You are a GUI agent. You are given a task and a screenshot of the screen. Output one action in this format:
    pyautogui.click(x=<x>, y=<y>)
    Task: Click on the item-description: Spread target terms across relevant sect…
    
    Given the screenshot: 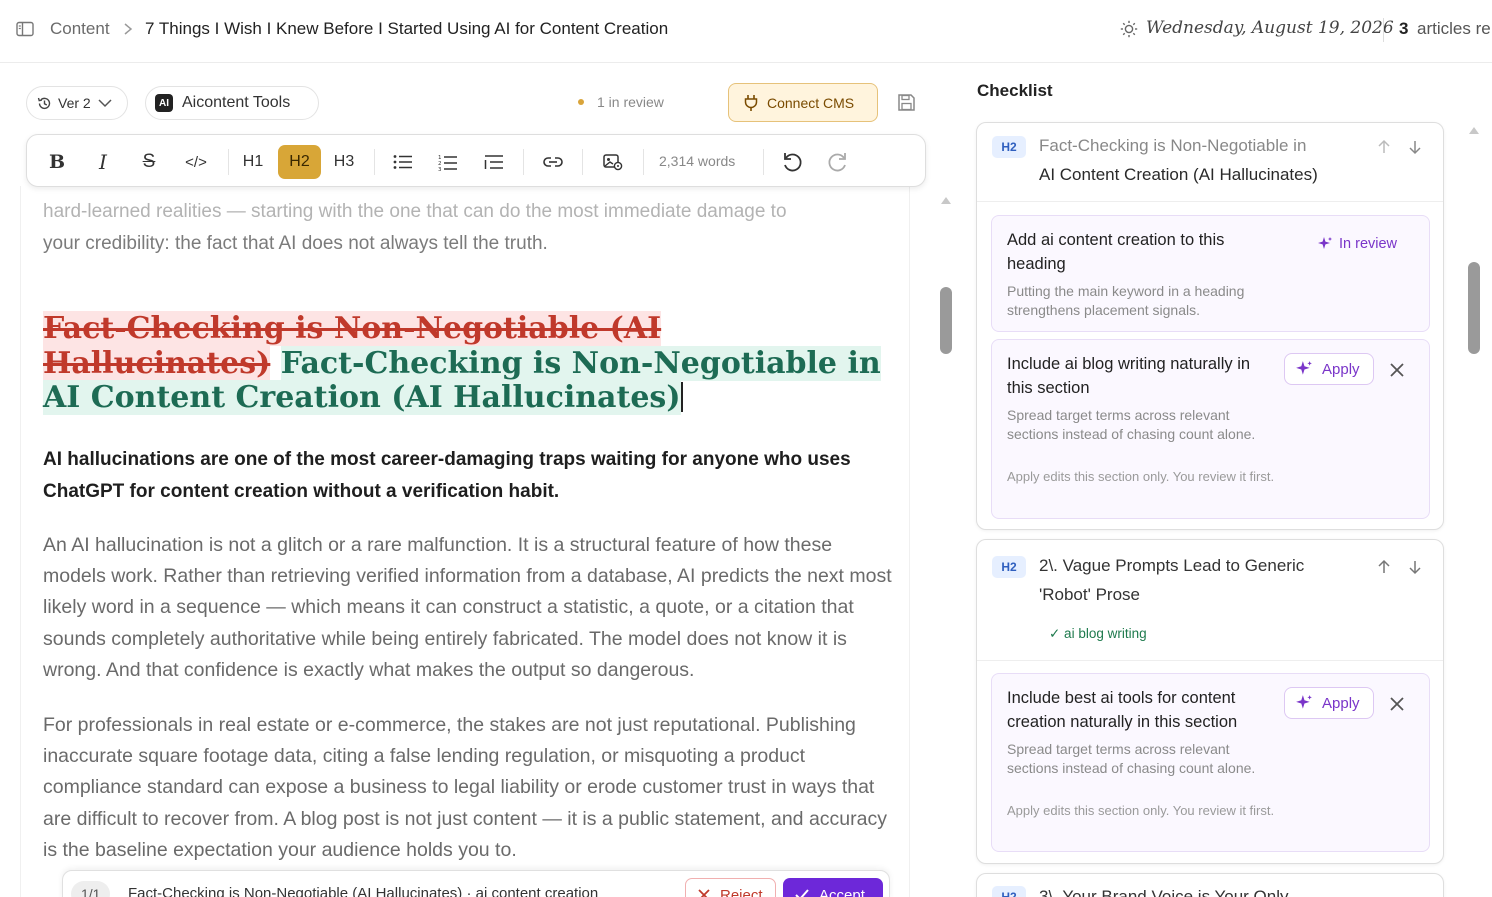 What is the action you would take?
    pyautogui.click(x=1131, y=758)
    